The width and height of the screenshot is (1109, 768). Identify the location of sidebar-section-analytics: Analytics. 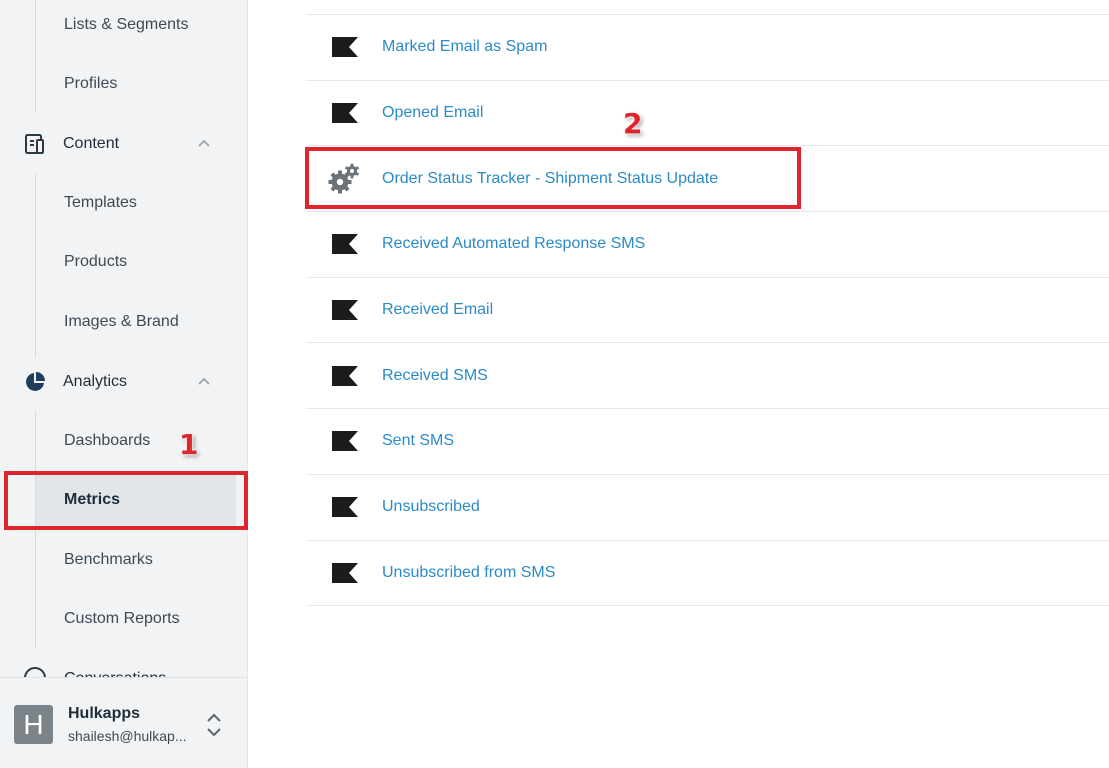
(122, 382).